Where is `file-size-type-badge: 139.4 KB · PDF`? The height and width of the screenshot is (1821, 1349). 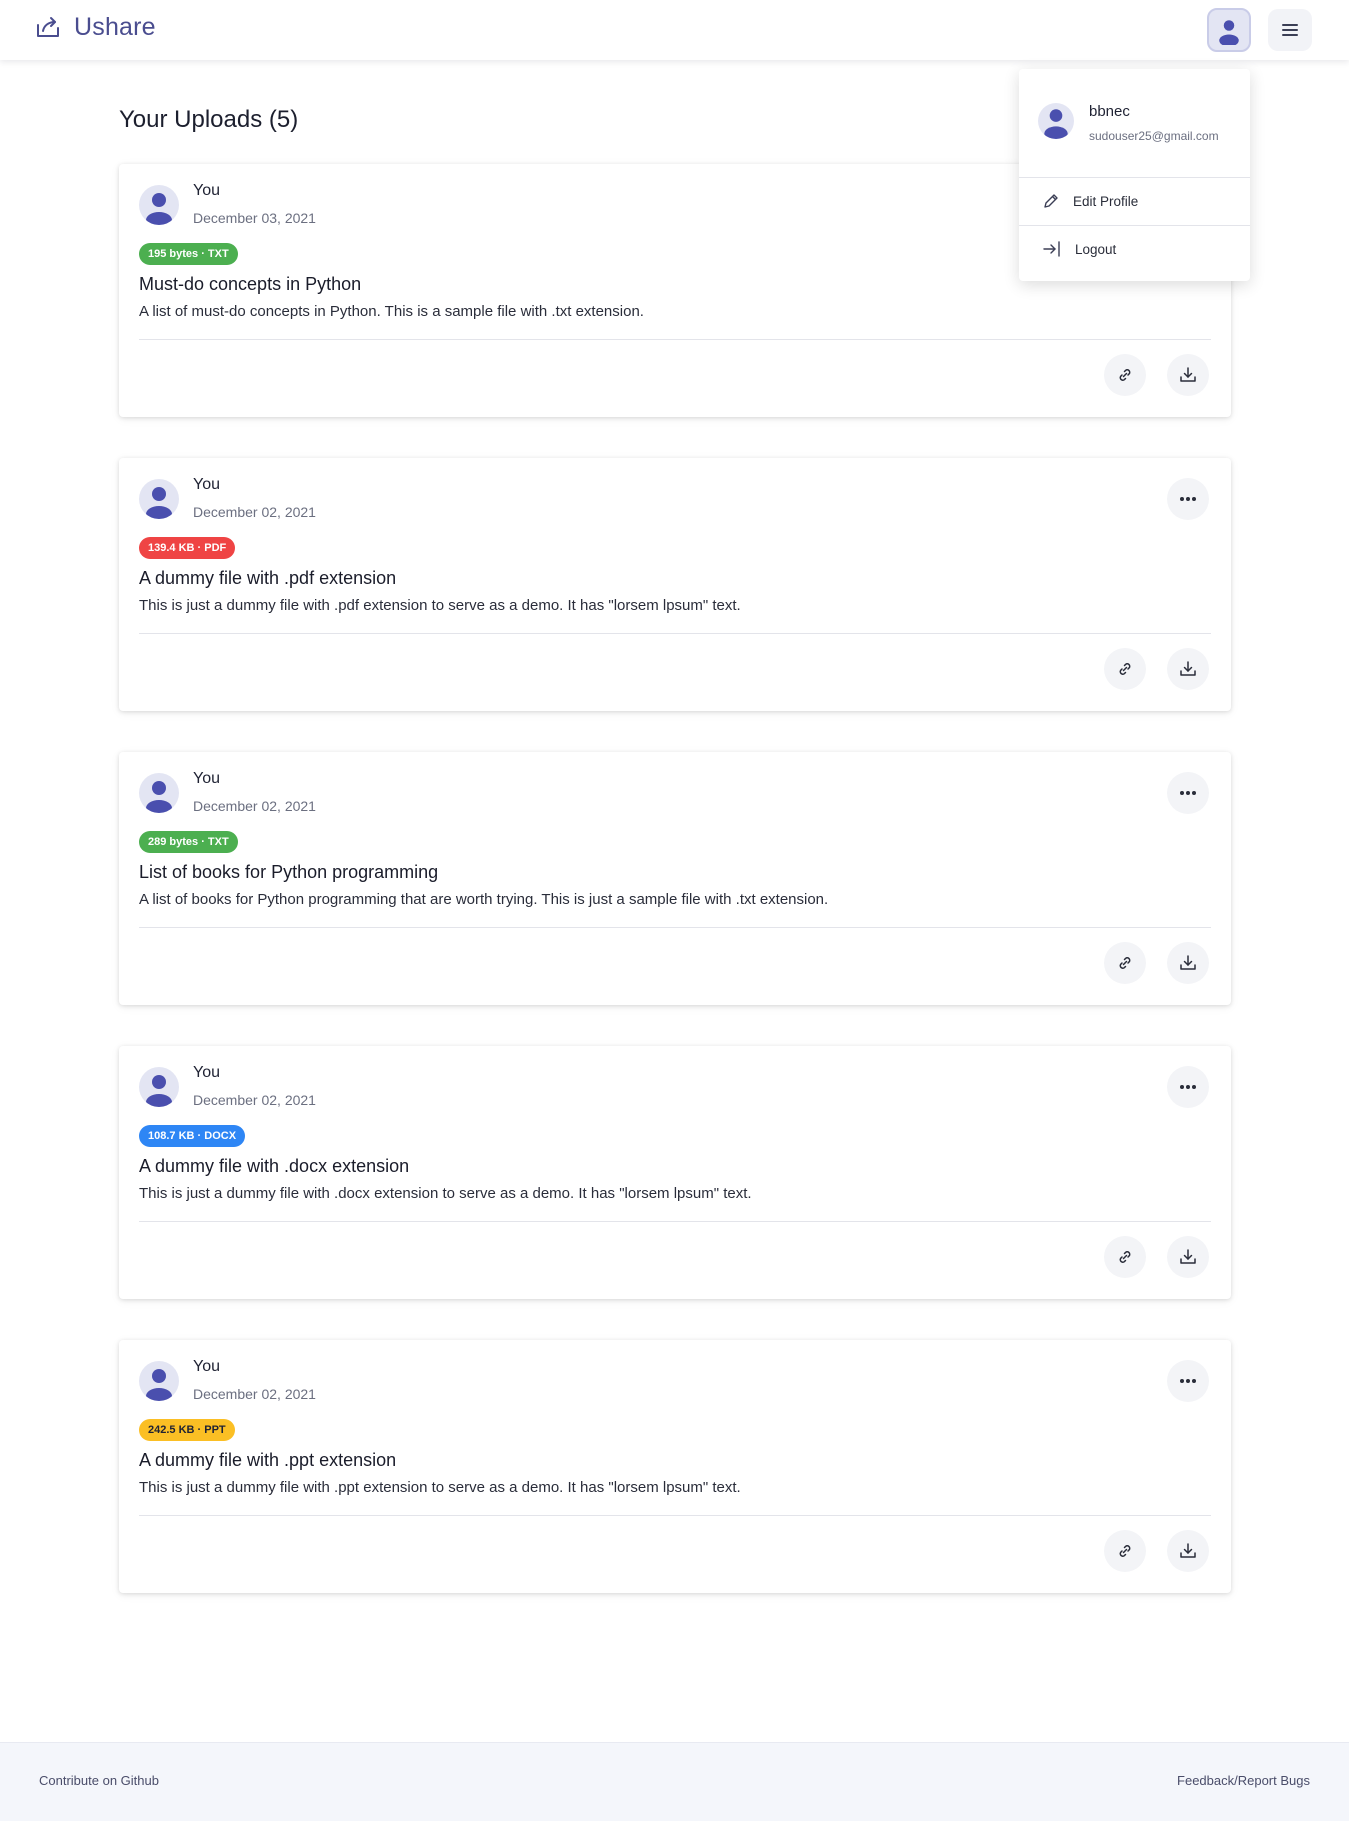
file-size-type-badge: 139.4 KB · PDF is located at coordinates (187, 548).